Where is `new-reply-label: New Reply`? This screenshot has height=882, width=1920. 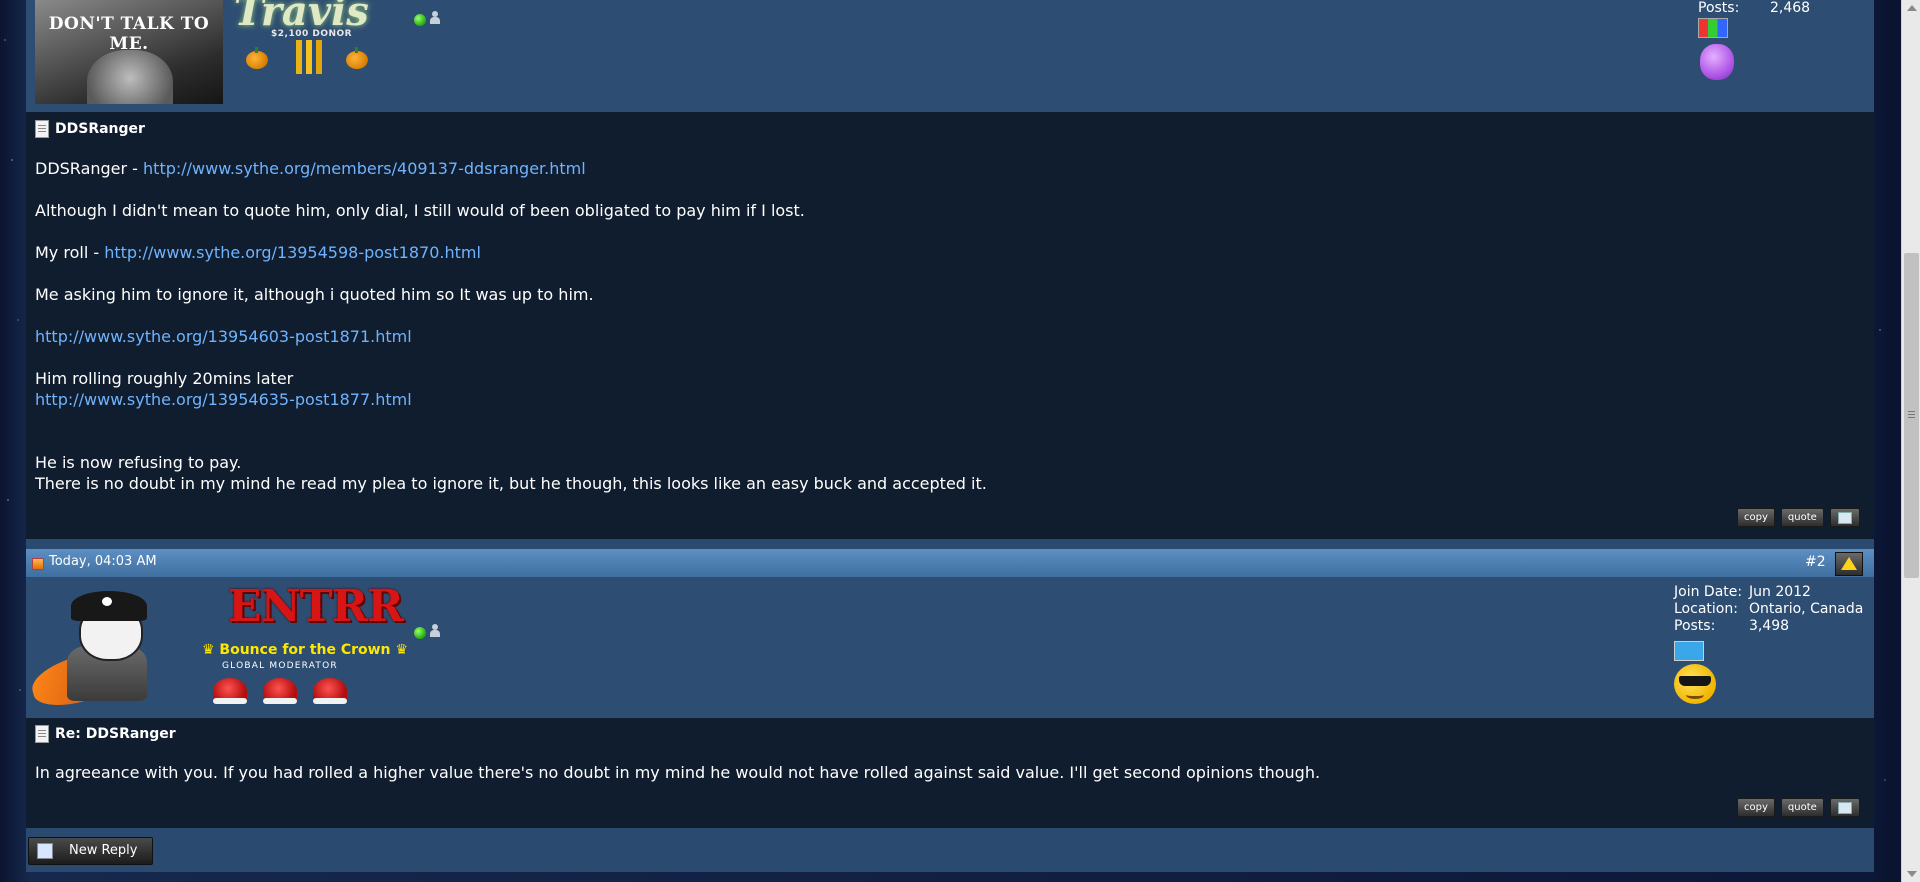
new-reply-label: New Reply is located at coordinates (103, 850).